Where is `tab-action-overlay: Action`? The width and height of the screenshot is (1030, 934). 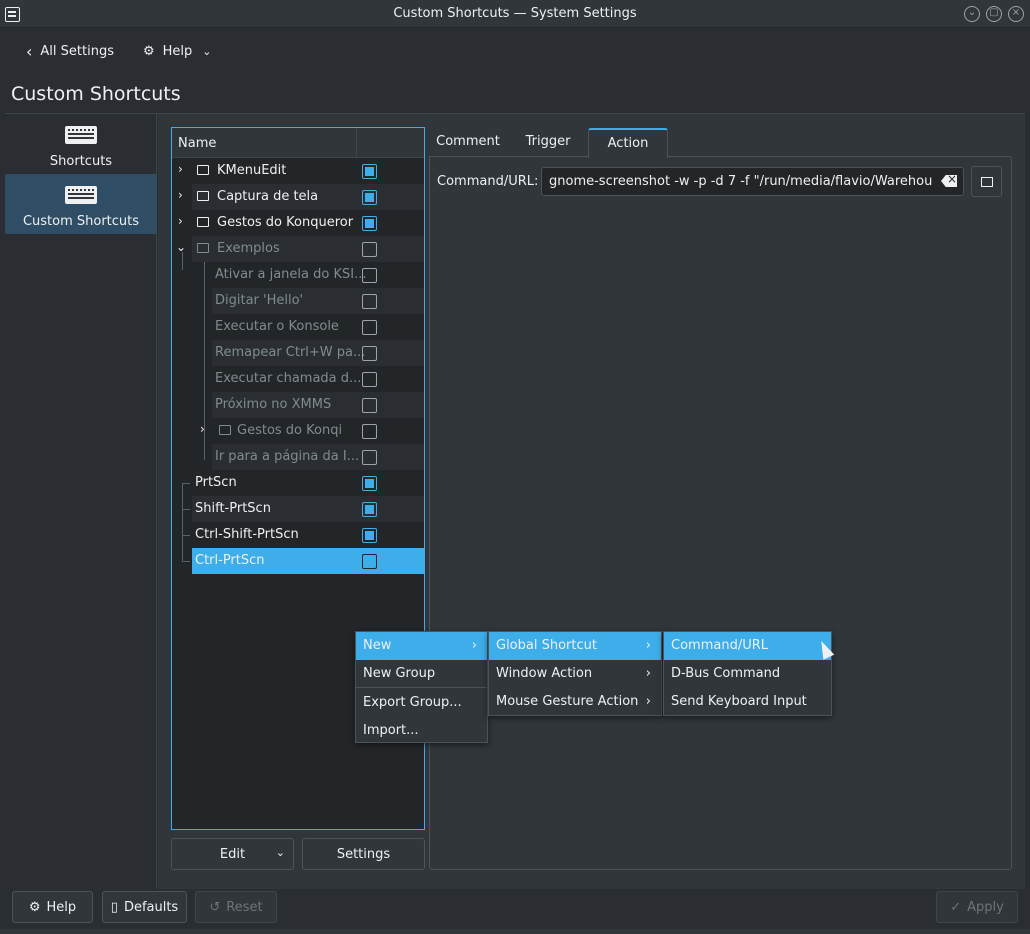
tab-action-overlay: Action is located at coordinates (628, 143).